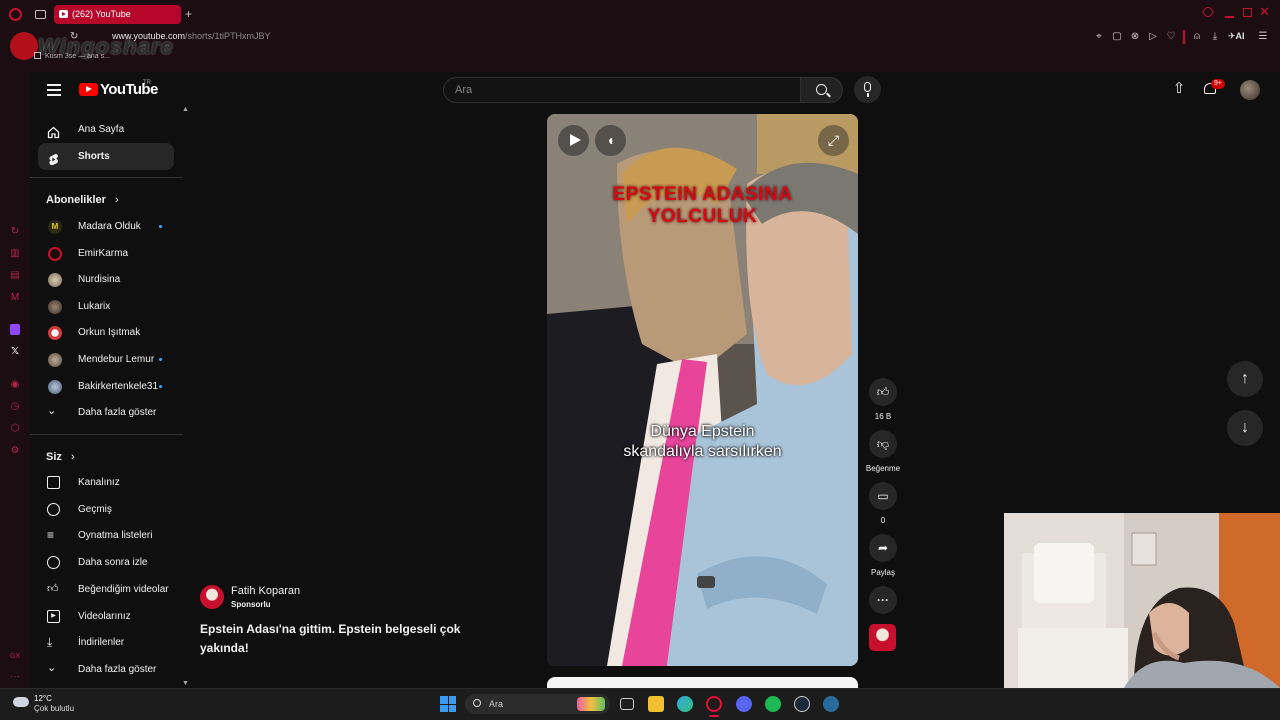 This screenshot has height=720, width=1280. What do you see at coordinates (1179, 89) in the screenshot?
I see `upload-button: ⇧` at bounding box center [1179, 89].